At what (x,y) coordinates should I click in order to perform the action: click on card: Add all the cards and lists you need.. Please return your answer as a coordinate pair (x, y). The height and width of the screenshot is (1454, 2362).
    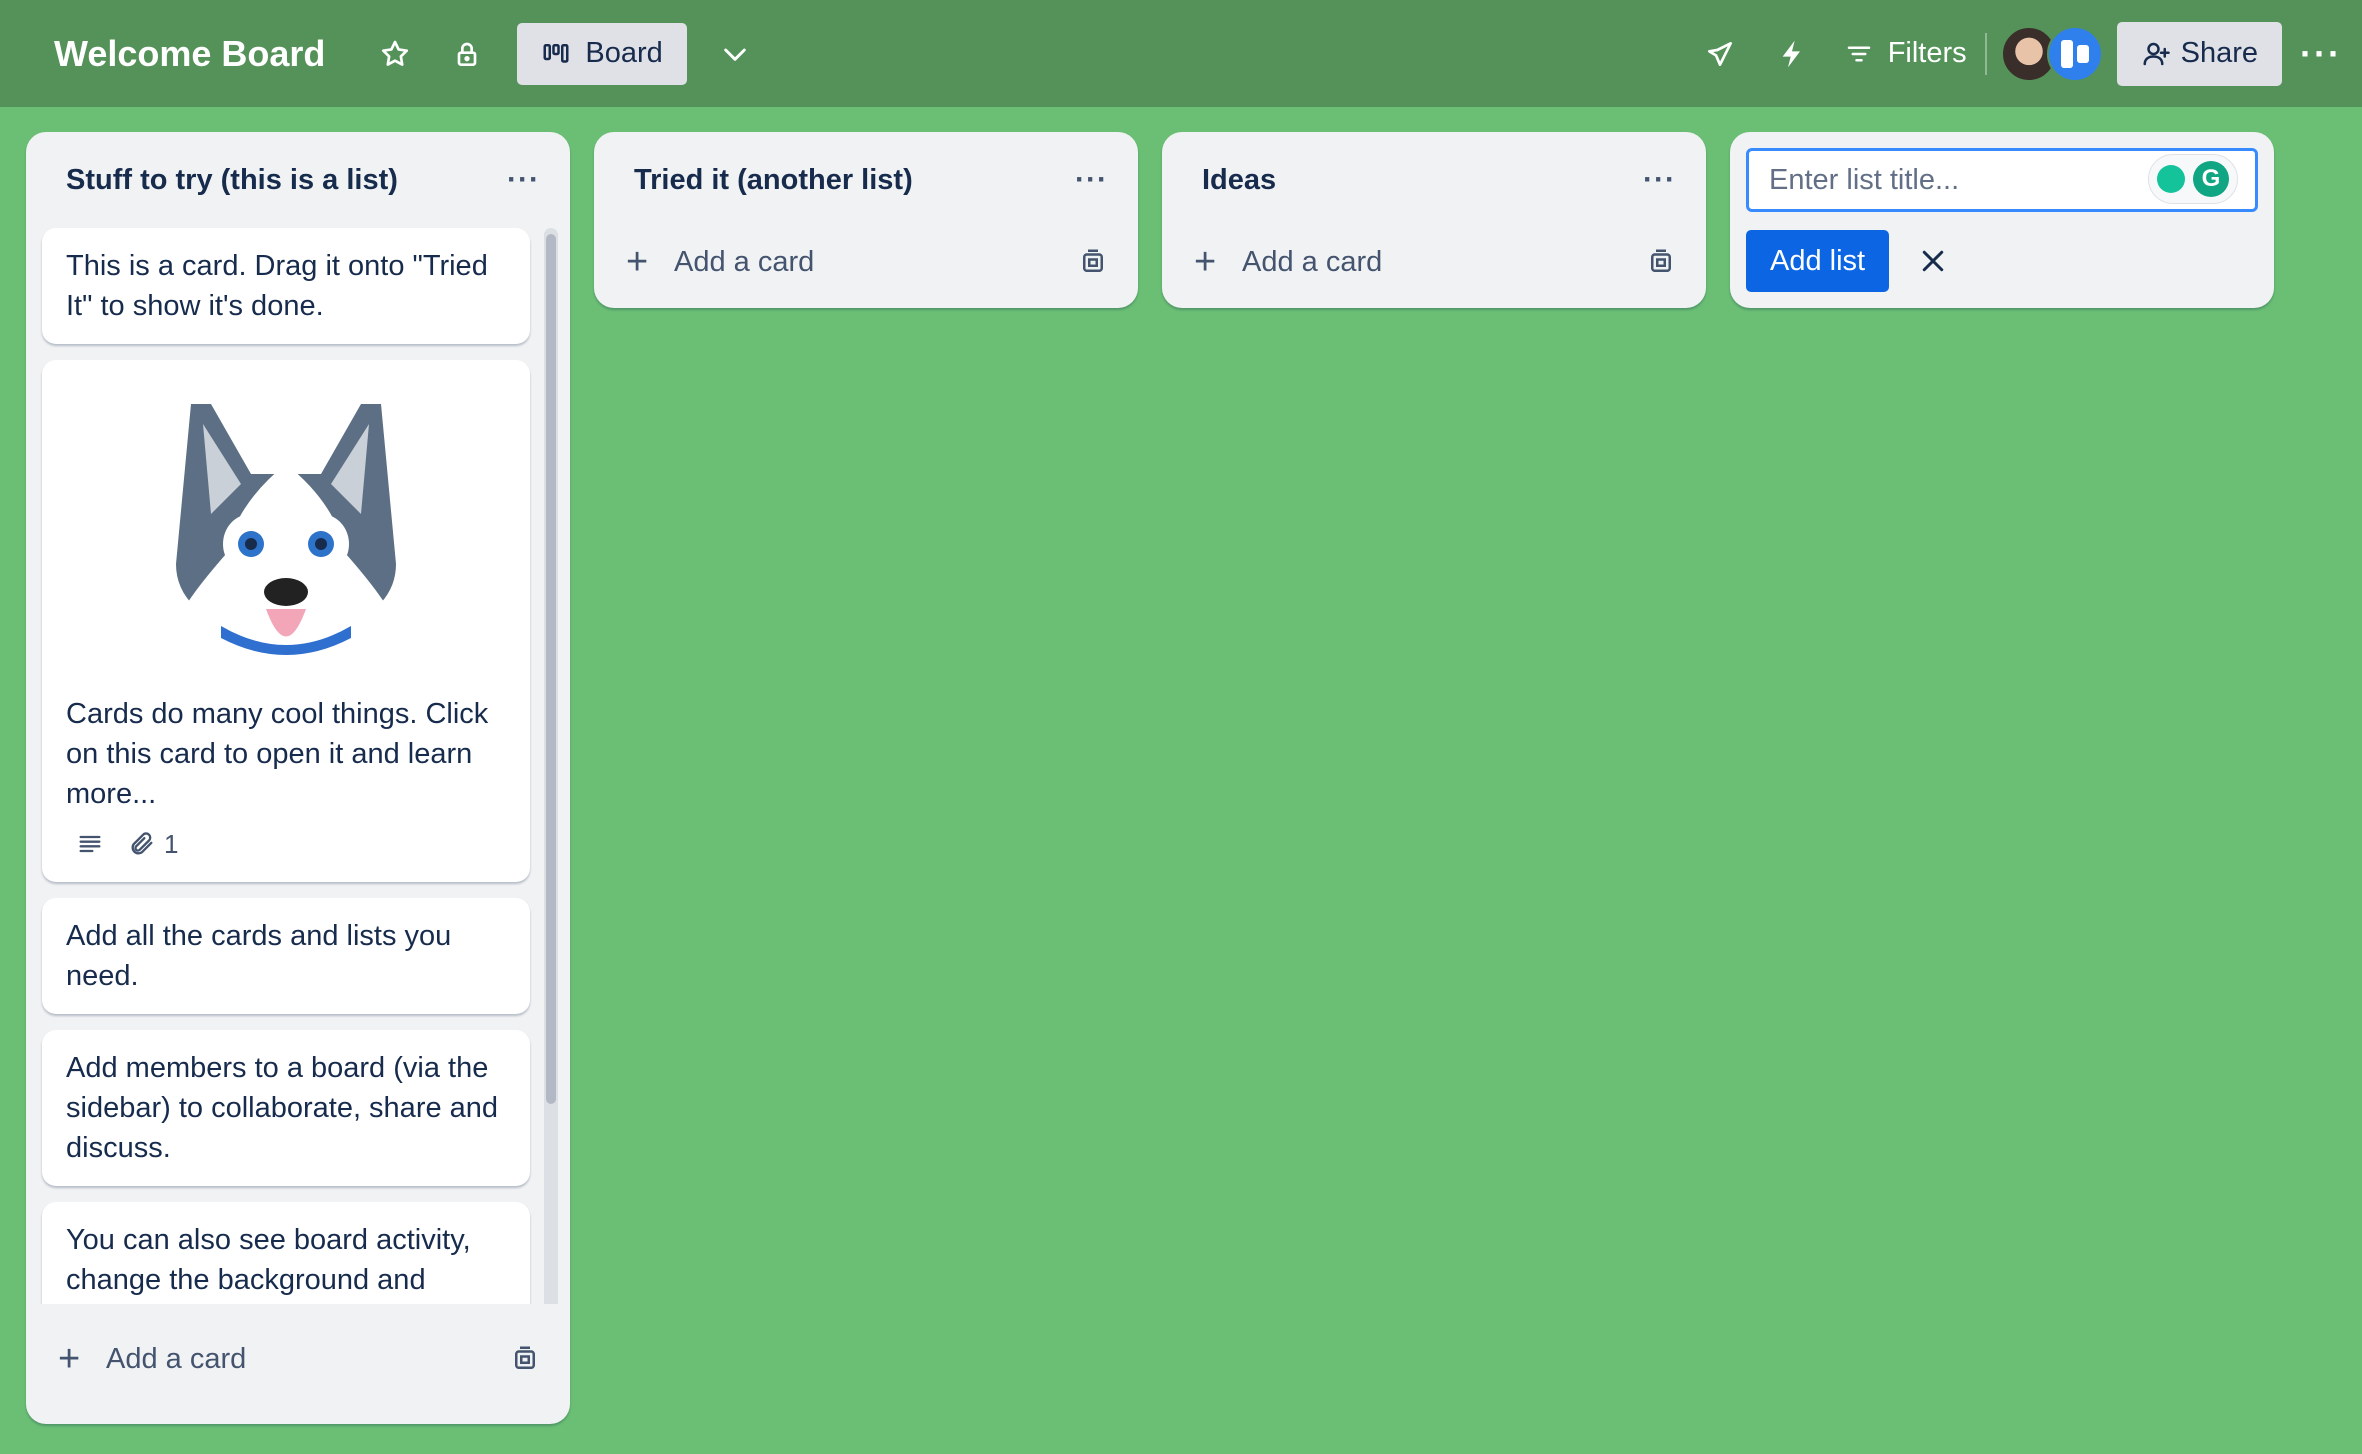
    Looking at the image, I should click on (286, 956).